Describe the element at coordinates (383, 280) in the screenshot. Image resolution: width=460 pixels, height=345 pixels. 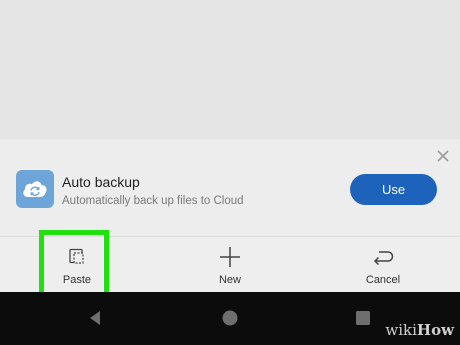
I see `cancel-label: Cancel` at that location.